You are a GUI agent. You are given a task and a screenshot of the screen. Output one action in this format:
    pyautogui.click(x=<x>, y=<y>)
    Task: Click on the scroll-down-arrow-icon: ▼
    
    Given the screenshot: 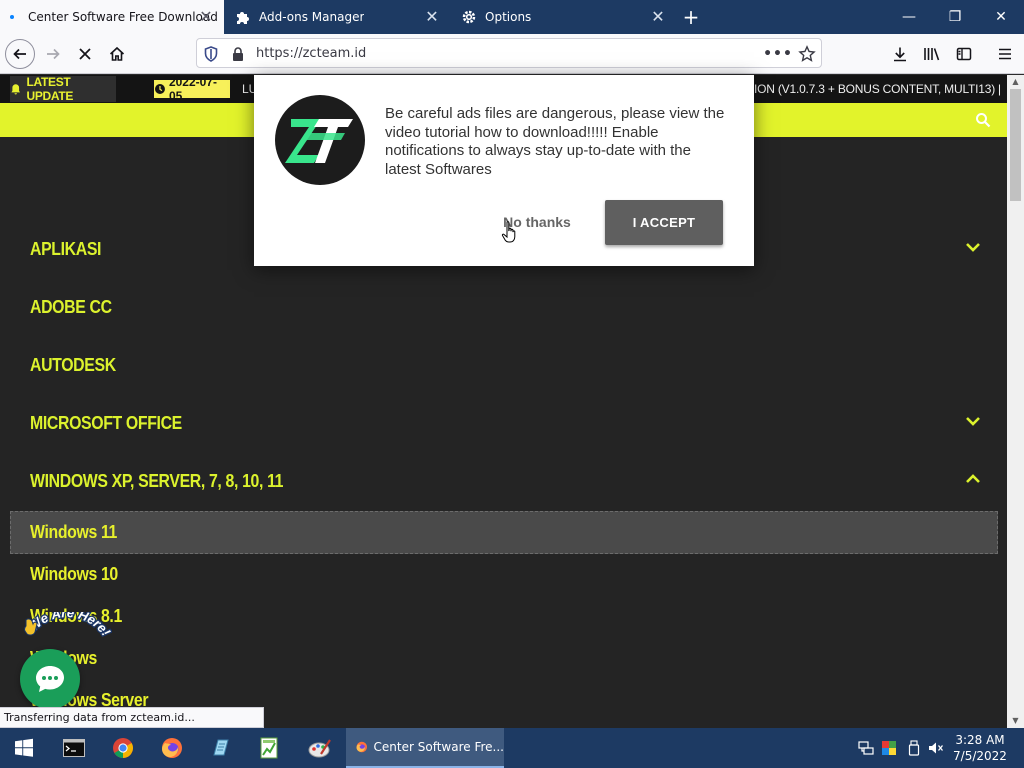 What is the action you would take?
    pyautogui.click(x=1015, y=721)
    